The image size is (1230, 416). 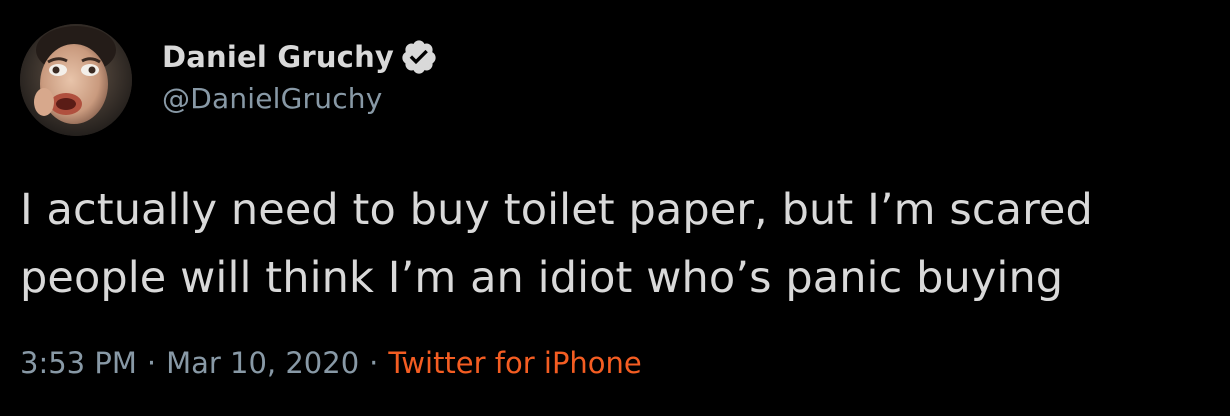 I want to click on author-block: Daniel Gruchy @DanielGruchy, so click(x=300, y=75).